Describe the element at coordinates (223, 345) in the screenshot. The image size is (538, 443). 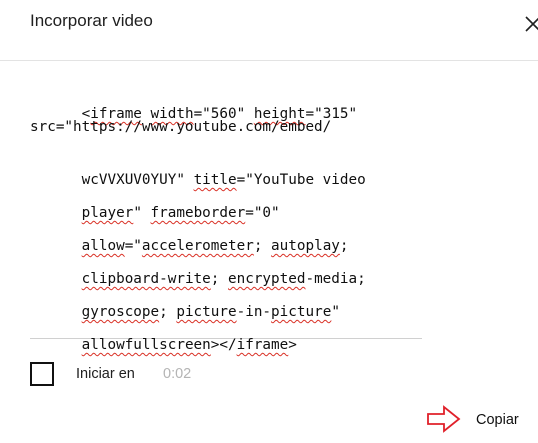
I see `code-line-8-b: ></` at that location.